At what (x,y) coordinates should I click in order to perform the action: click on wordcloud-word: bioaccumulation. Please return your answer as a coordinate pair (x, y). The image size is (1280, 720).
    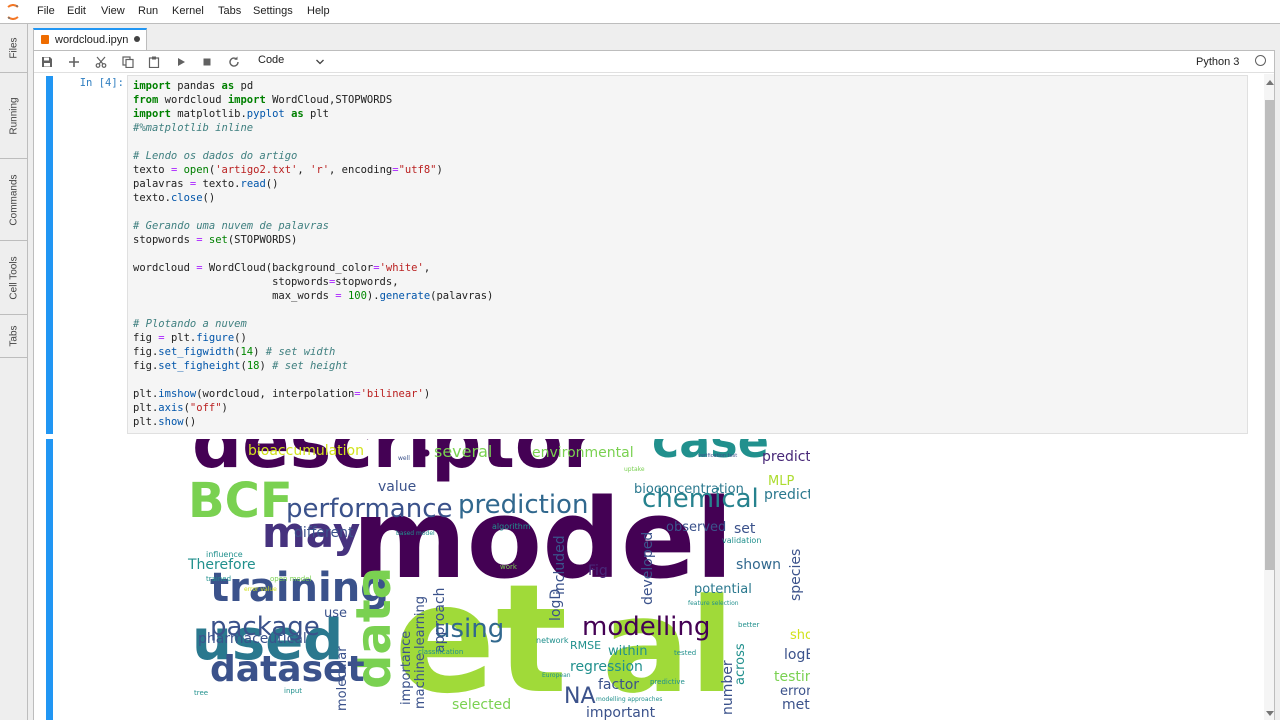
    Looking at the image, I should click on (306, 451).